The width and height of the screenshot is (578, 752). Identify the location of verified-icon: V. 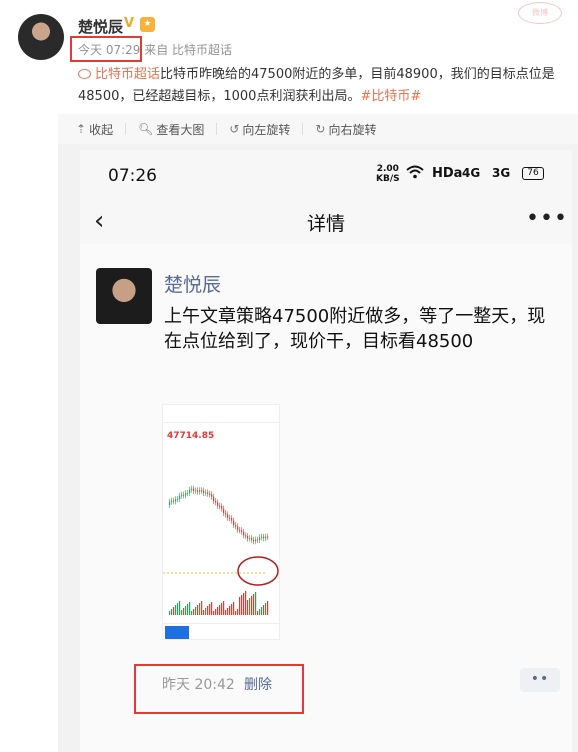
(129, 23).